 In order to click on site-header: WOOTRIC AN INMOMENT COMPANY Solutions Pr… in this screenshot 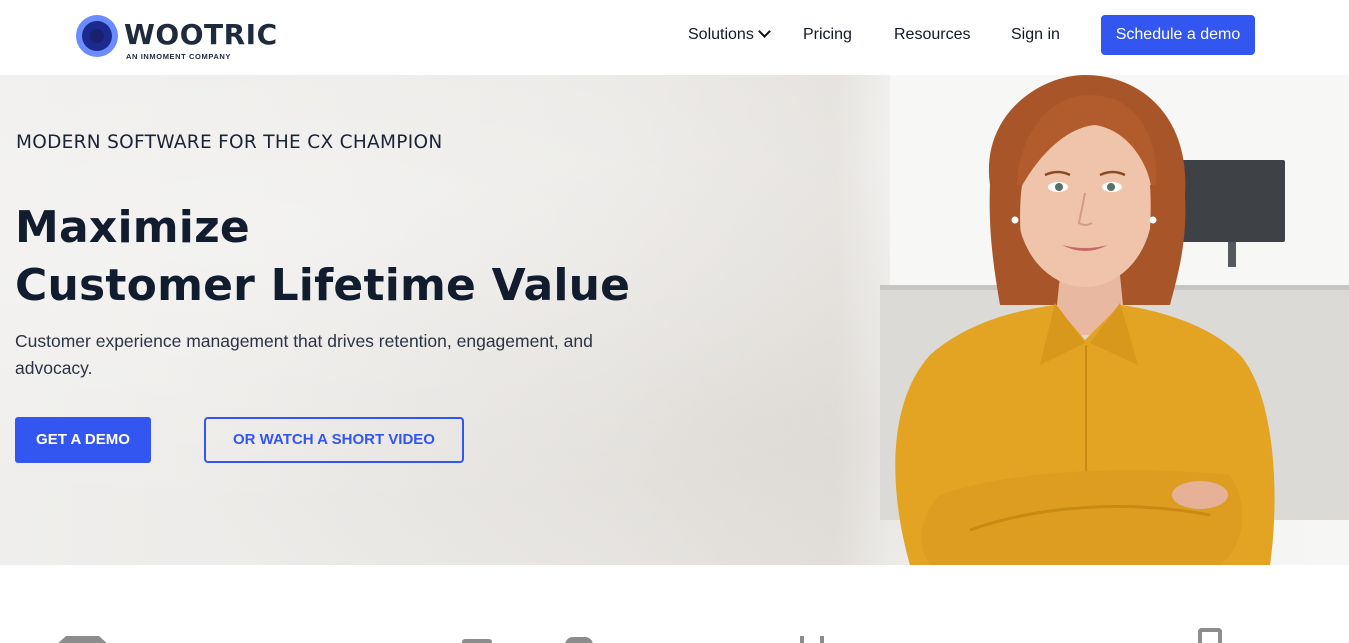, I will do `click(674, 37)`.